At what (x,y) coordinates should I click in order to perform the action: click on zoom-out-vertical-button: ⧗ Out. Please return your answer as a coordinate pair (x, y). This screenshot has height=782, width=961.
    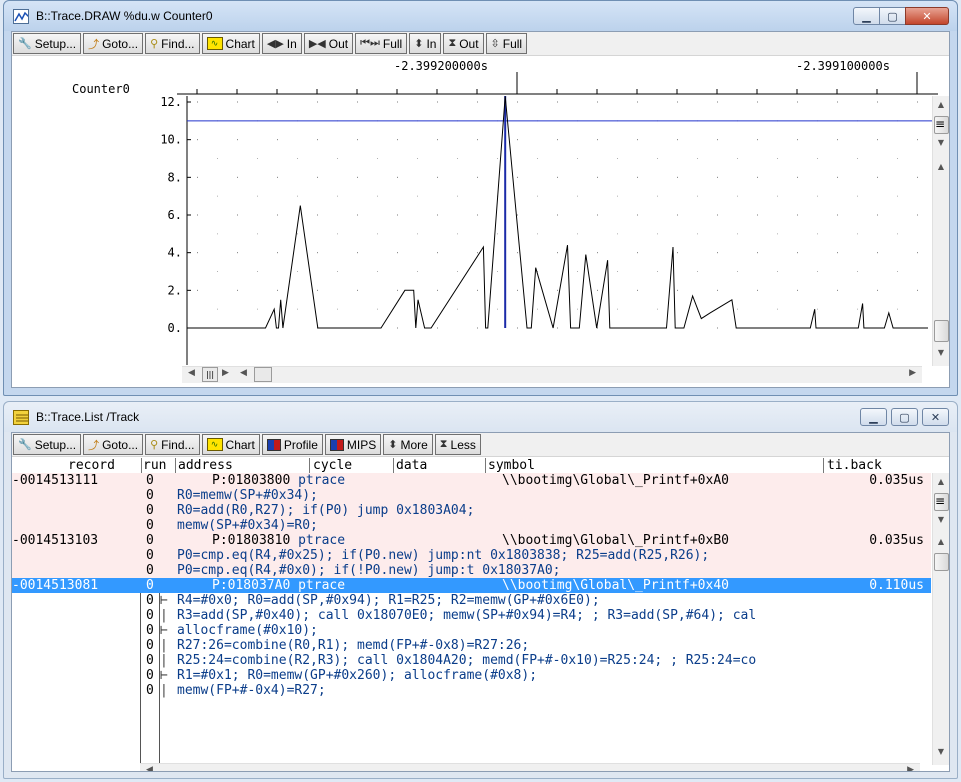
    Looking at the image, I should click on (463, 43).